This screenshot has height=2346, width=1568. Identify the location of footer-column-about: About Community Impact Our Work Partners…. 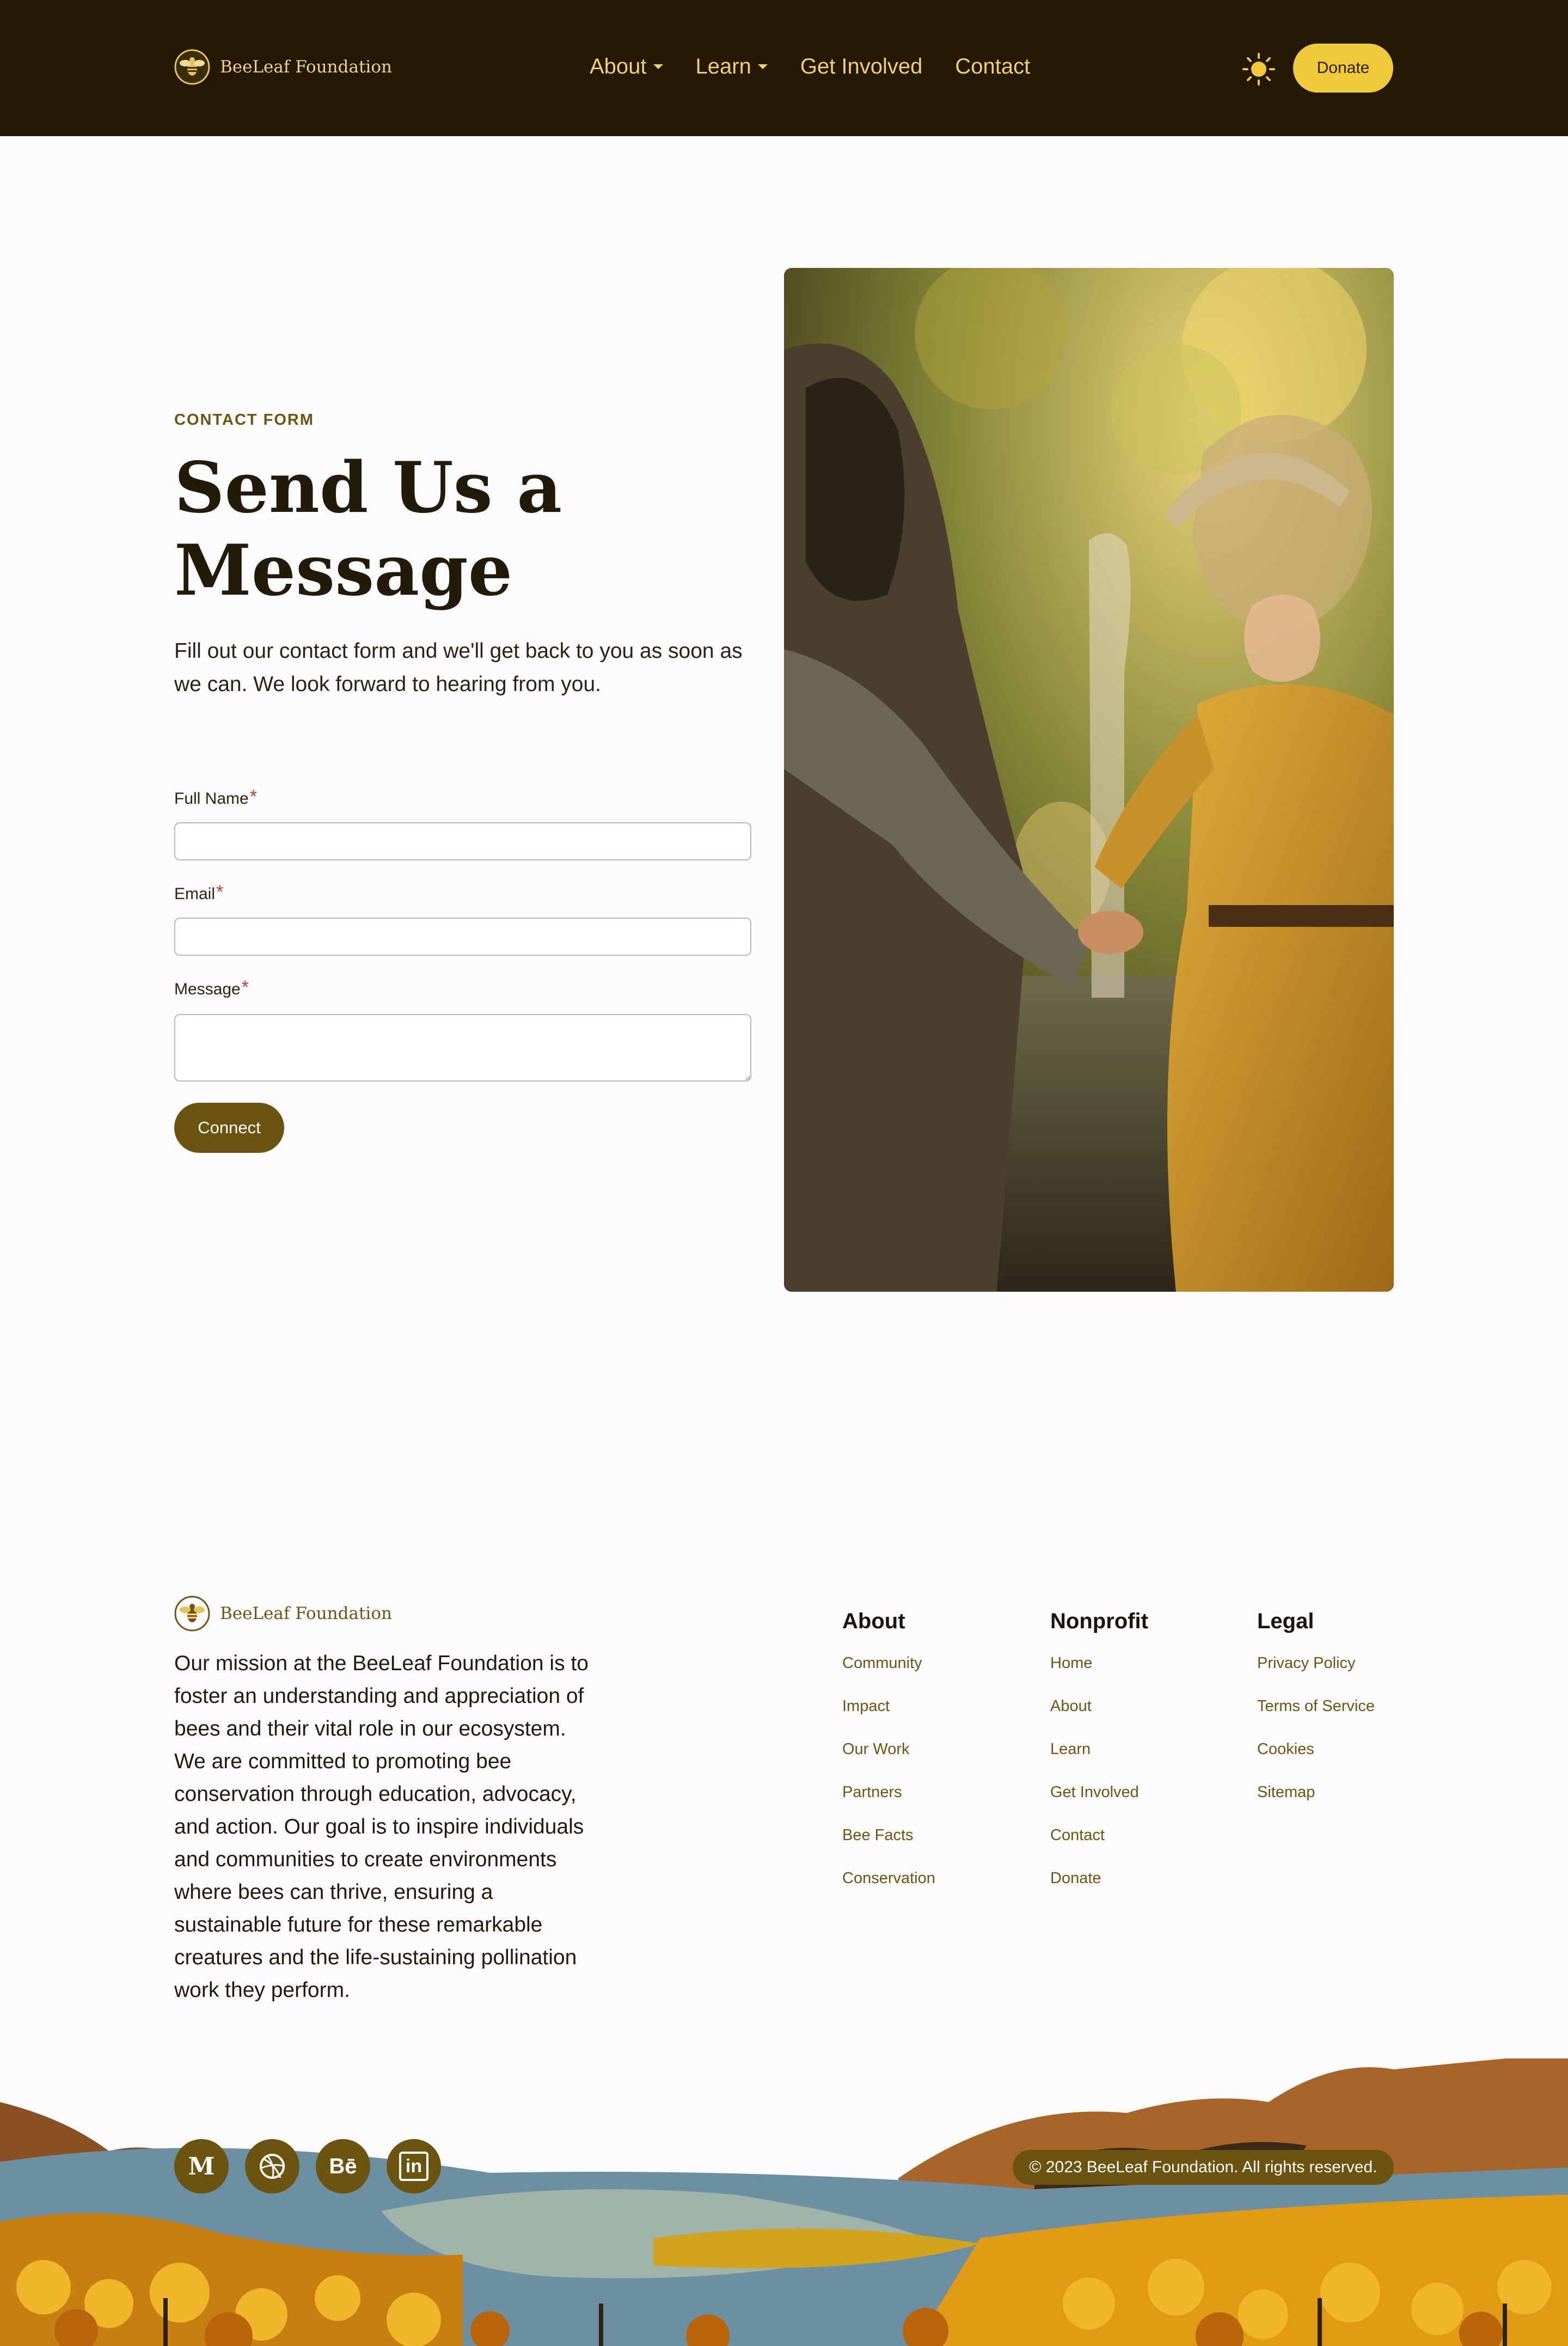
(888, 1759).